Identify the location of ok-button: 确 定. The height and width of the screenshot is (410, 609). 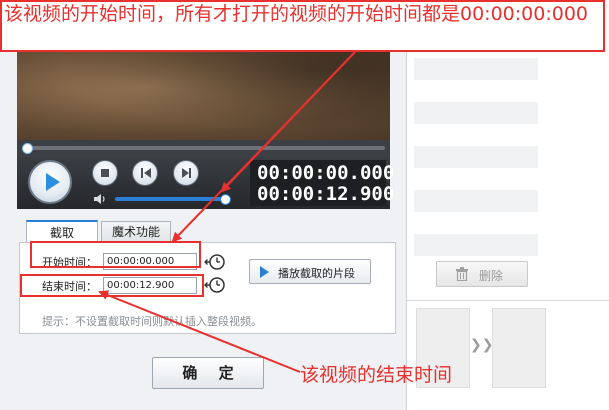
(208, 373).